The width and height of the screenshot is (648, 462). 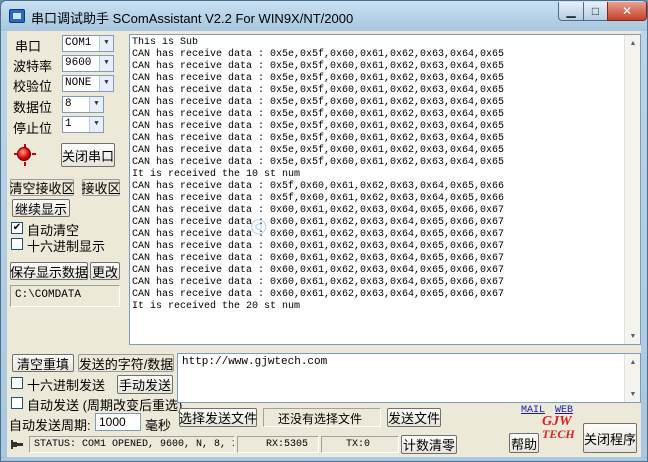 I want to click on send-scrollbar: ▲ ▼, so click(x=632, y=378).